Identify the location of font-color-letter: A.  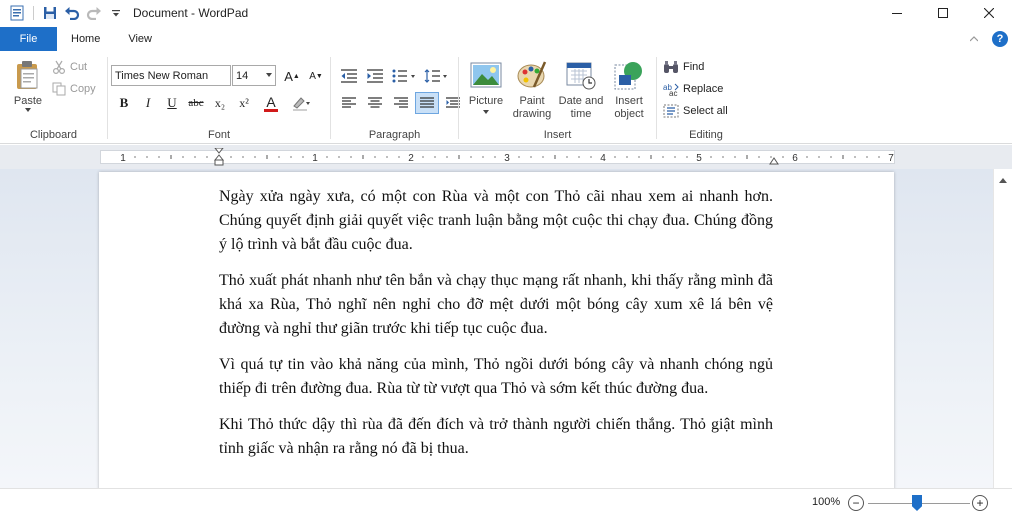
(271, 101).